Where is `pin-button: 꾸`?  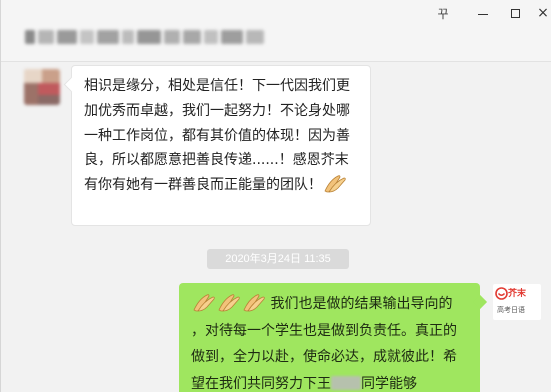 pin-button: 꾸 is located at coordinates (443, 13).